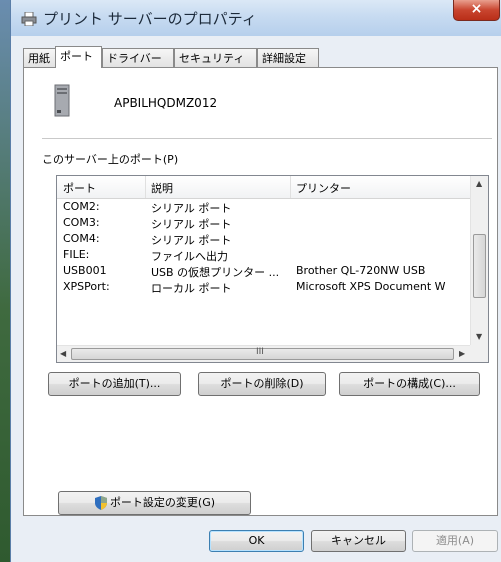  Describe the element at coordinates (479, 183) in the screenshot. I see `scroll-up-icon: ▲` at that location.